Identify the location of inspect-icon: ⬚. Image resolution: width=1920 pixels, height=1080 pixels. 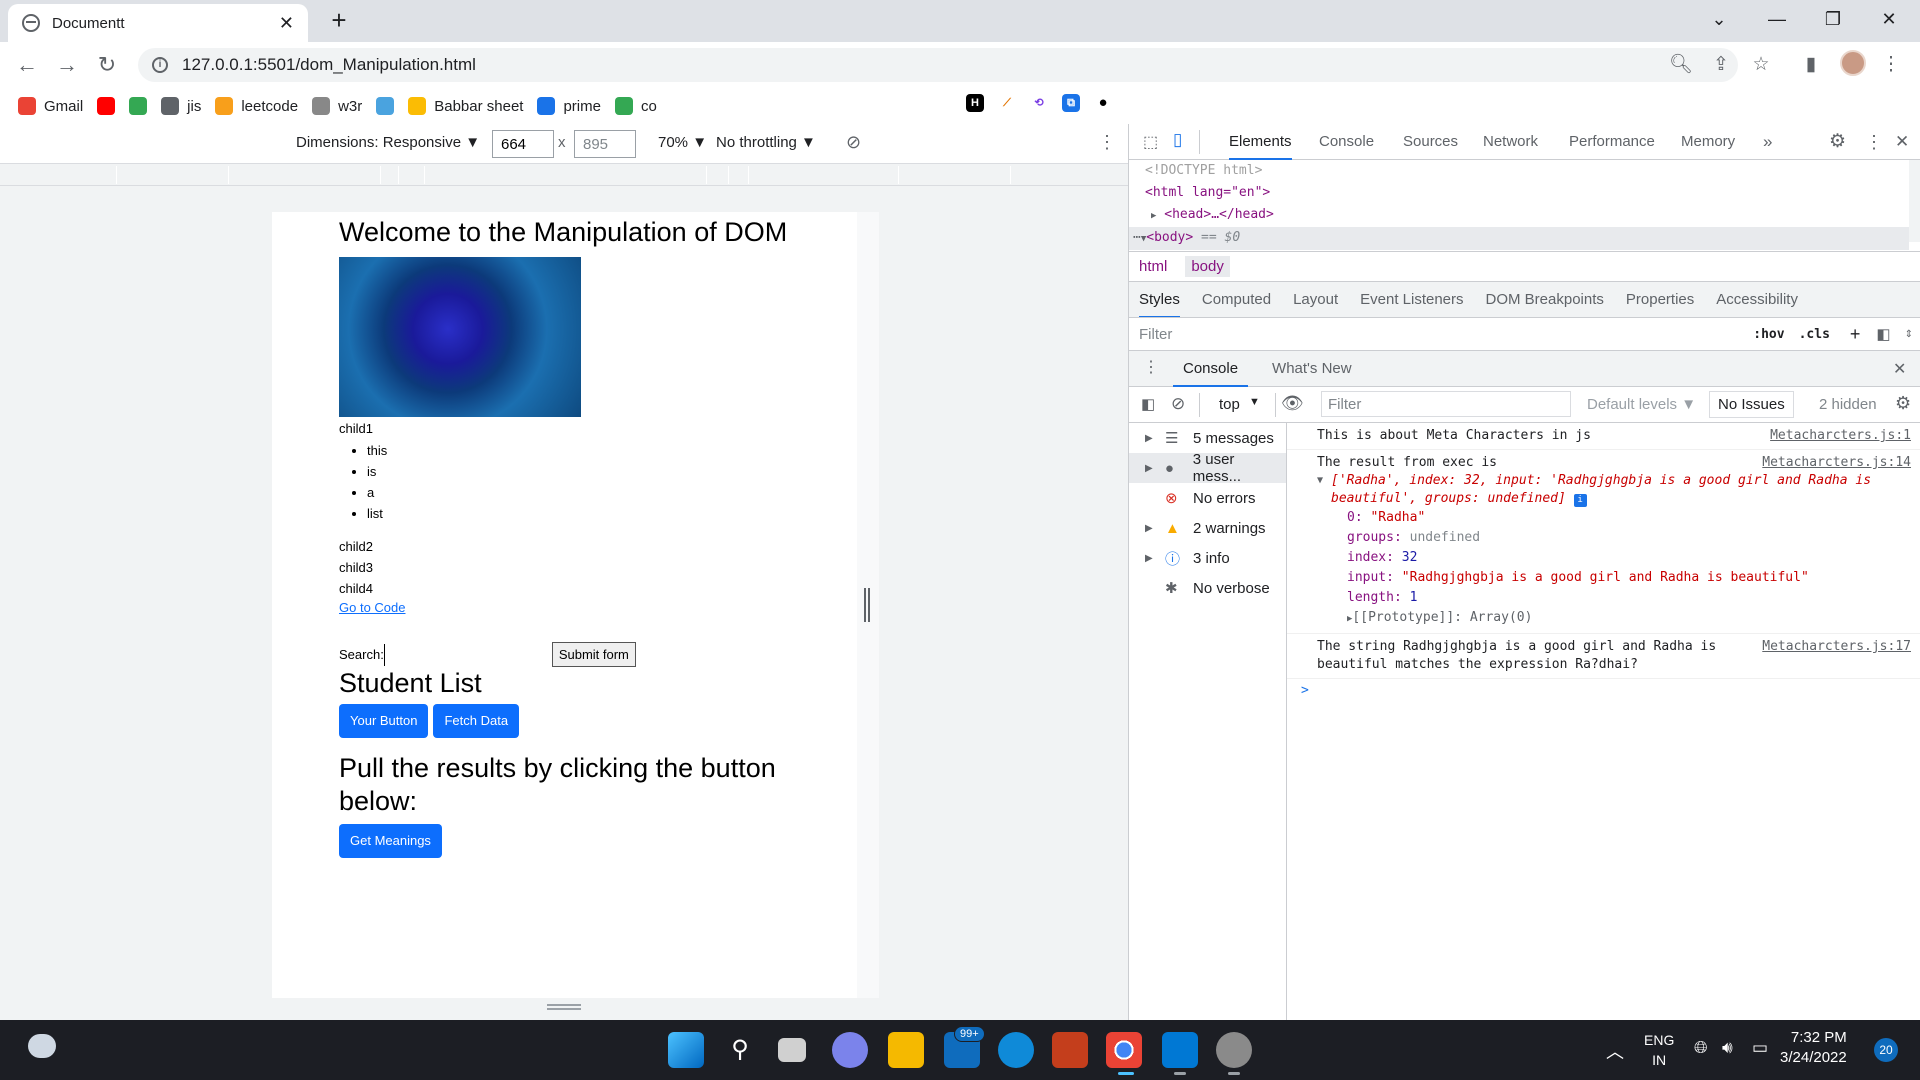
(1150, 142).